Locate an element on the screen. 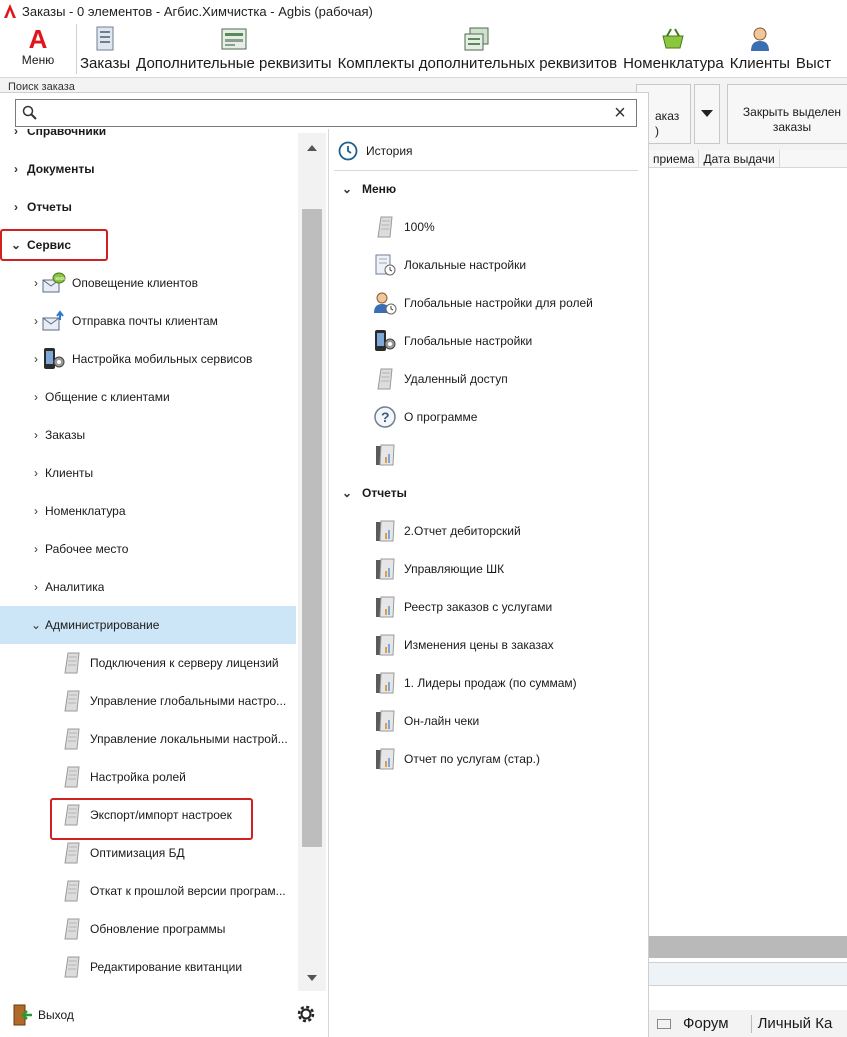 Image resolution: width=847 pixels, height=1037 pixels. grid-column-header: приема is located at coordinates (674, 158).